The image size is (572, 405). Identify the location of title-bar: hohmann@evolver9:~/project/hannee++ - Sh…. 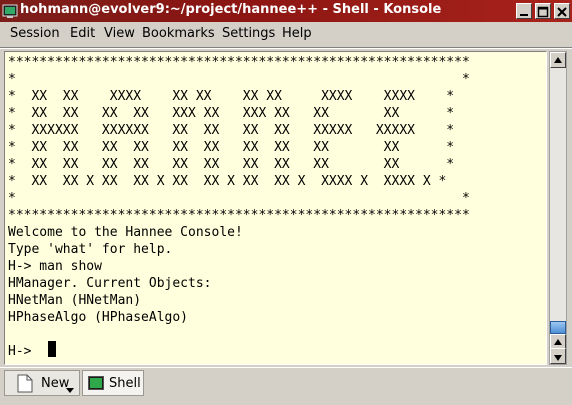
(286, 11).